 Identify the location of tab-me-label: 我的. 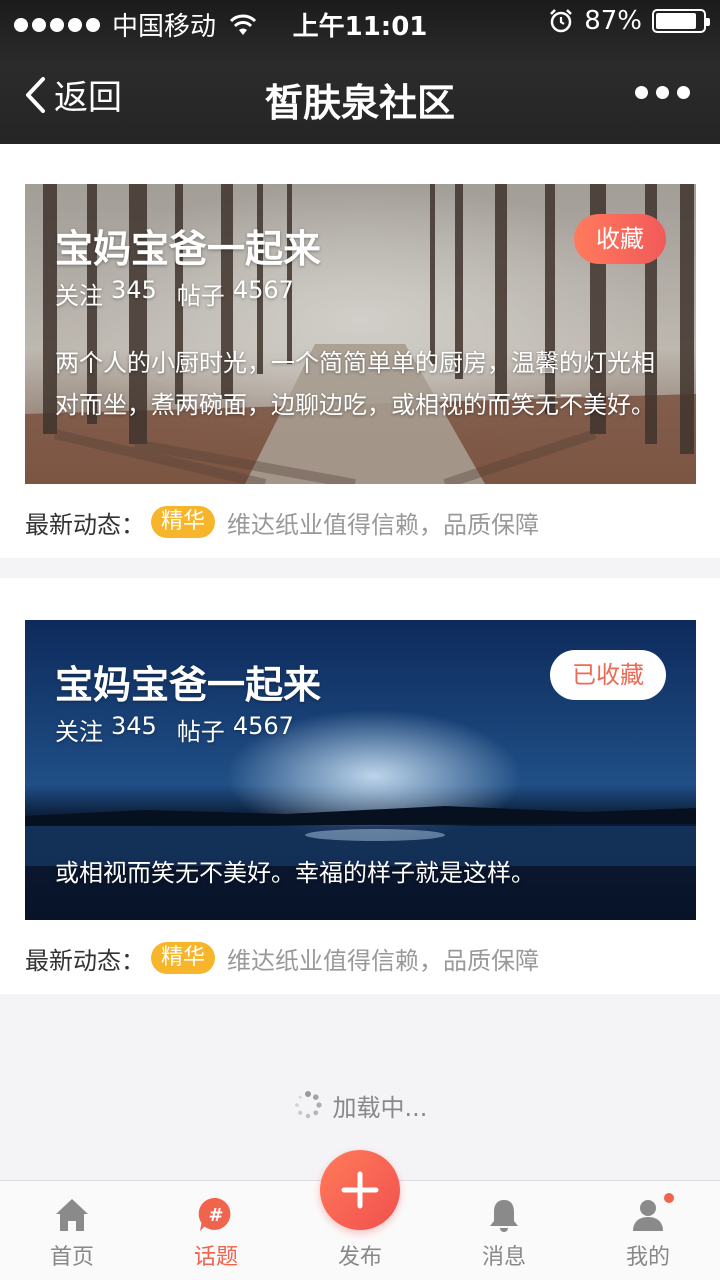
(647, 1257).